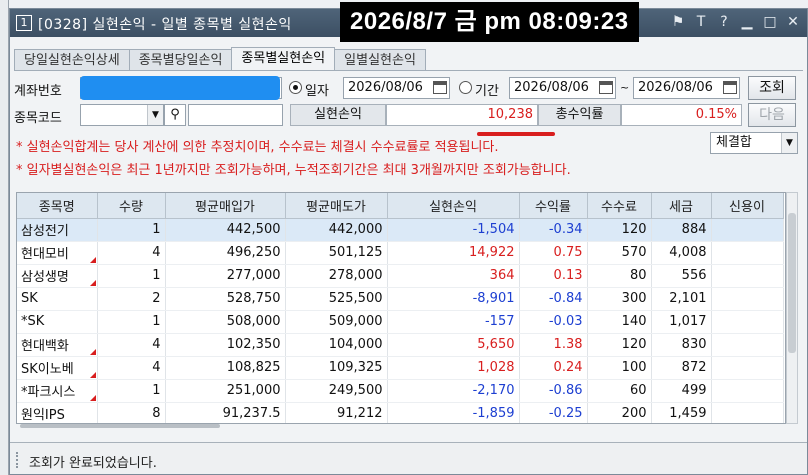  Describe the element at coordinates (400, 391) in the screenshot. I see `table-row: *파크시스 1 251,000 249,500 -2,170 -0.86 60 499` at that location.